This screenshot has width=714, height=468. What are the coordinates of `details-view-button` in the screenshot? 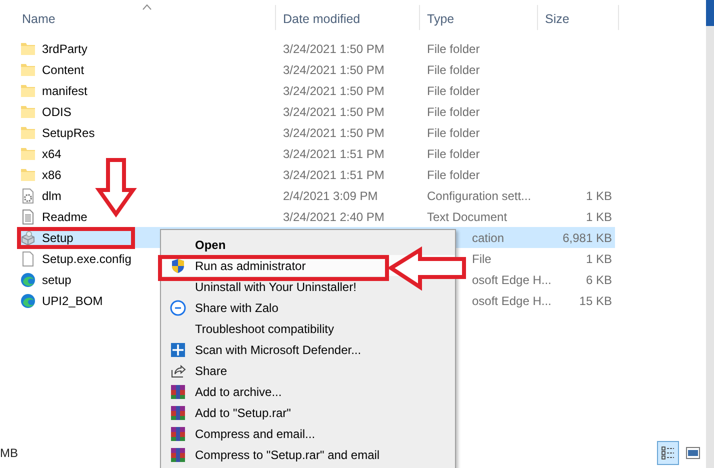 It's located at (668, 453).